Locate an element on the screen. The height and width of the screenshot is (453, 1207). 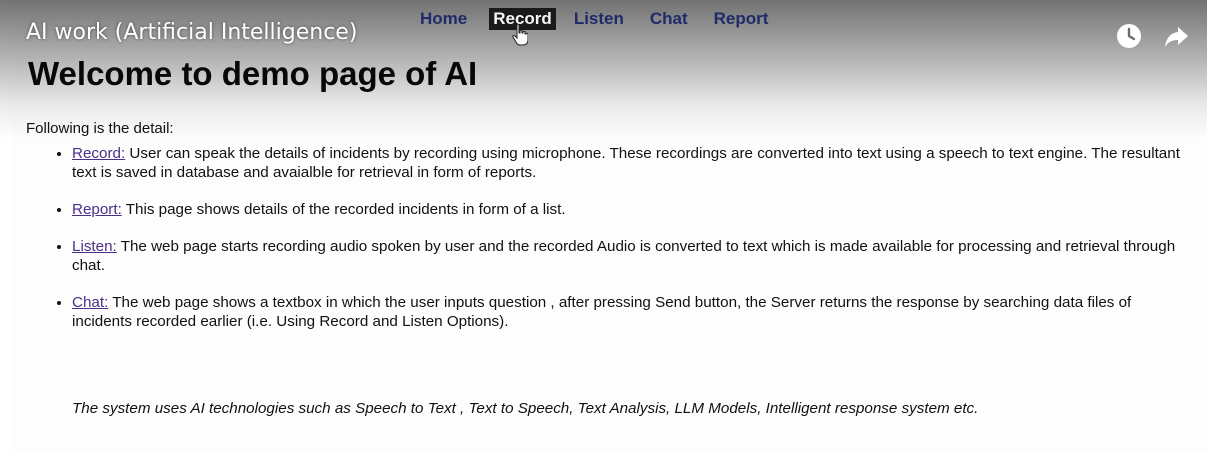
clock-icon is located at coordinates (1129, 36).